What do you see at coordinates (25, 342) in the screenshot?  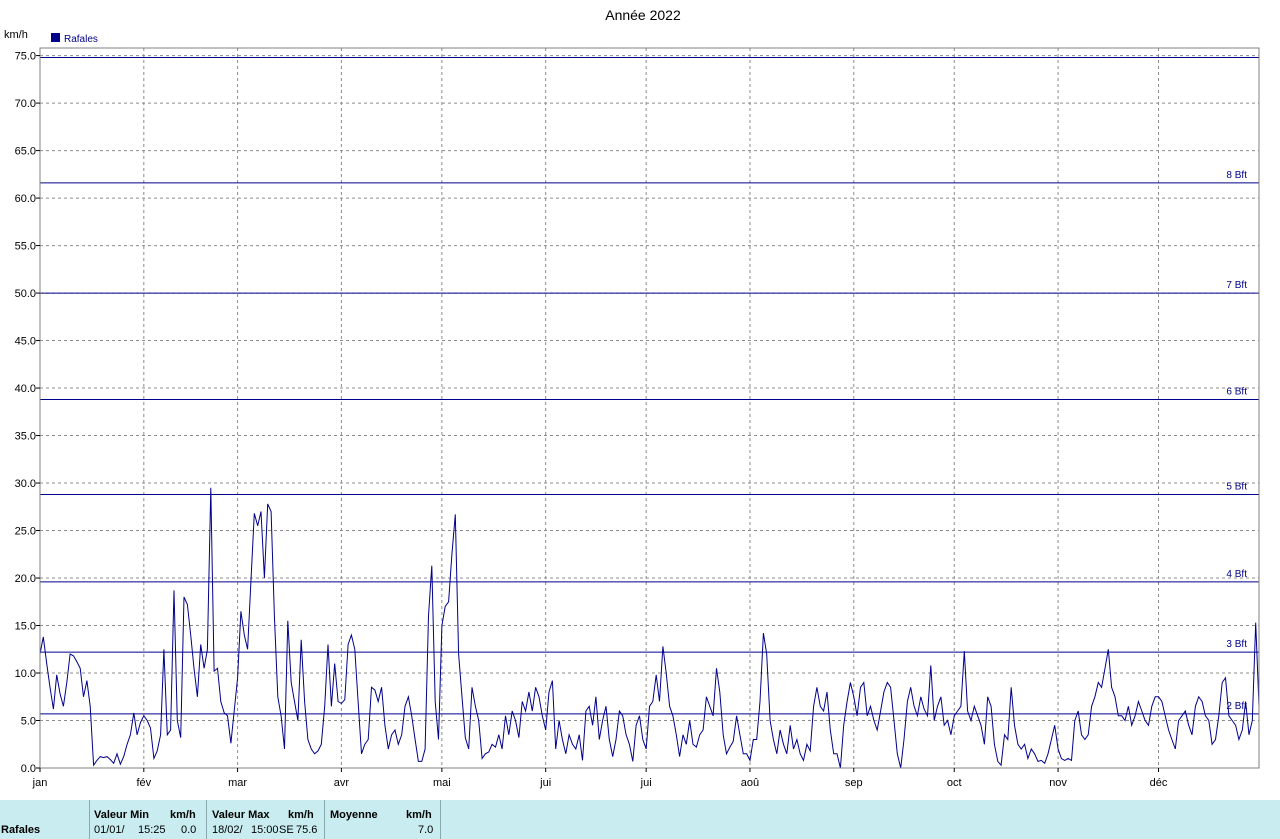 I see `y-tick-label: 45.0` at bounding box center [25, 342].